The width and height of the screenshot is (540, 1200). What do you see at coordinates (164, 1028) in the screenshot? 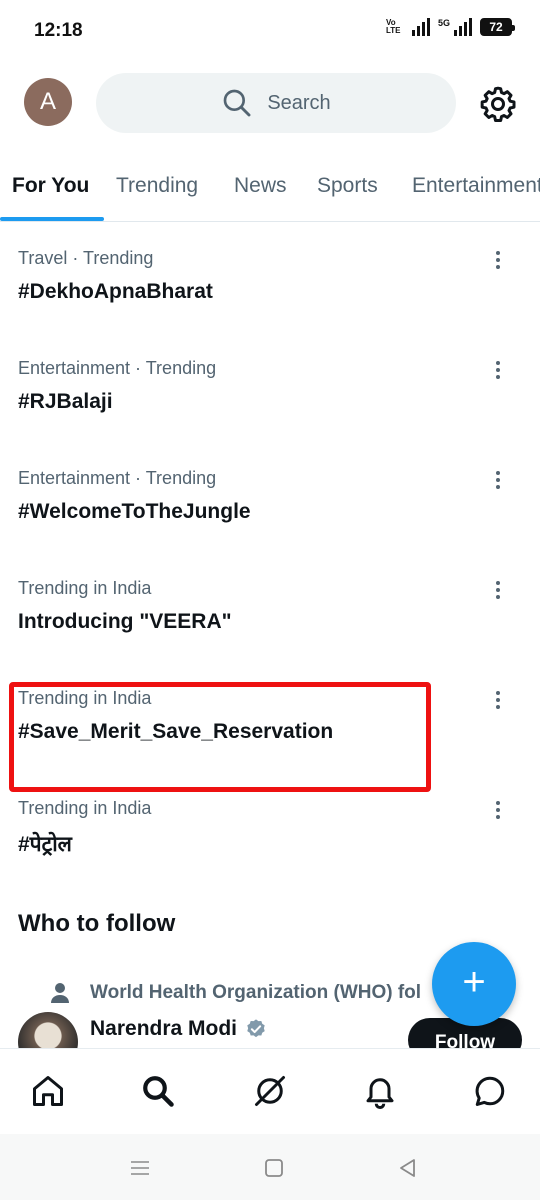
I see `suggestion-name: Narendra Modi` at bounding box center [164, 1028].